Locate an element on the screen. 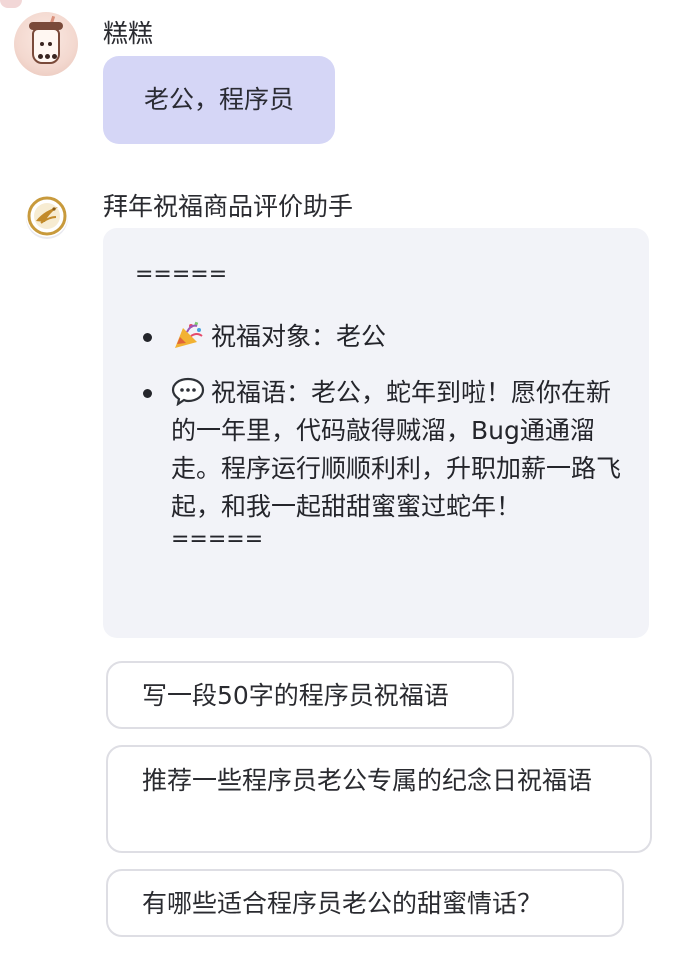 This screenshot has height=972, width=694. user-name: 糕糕 is located at coordinates (128, 33).